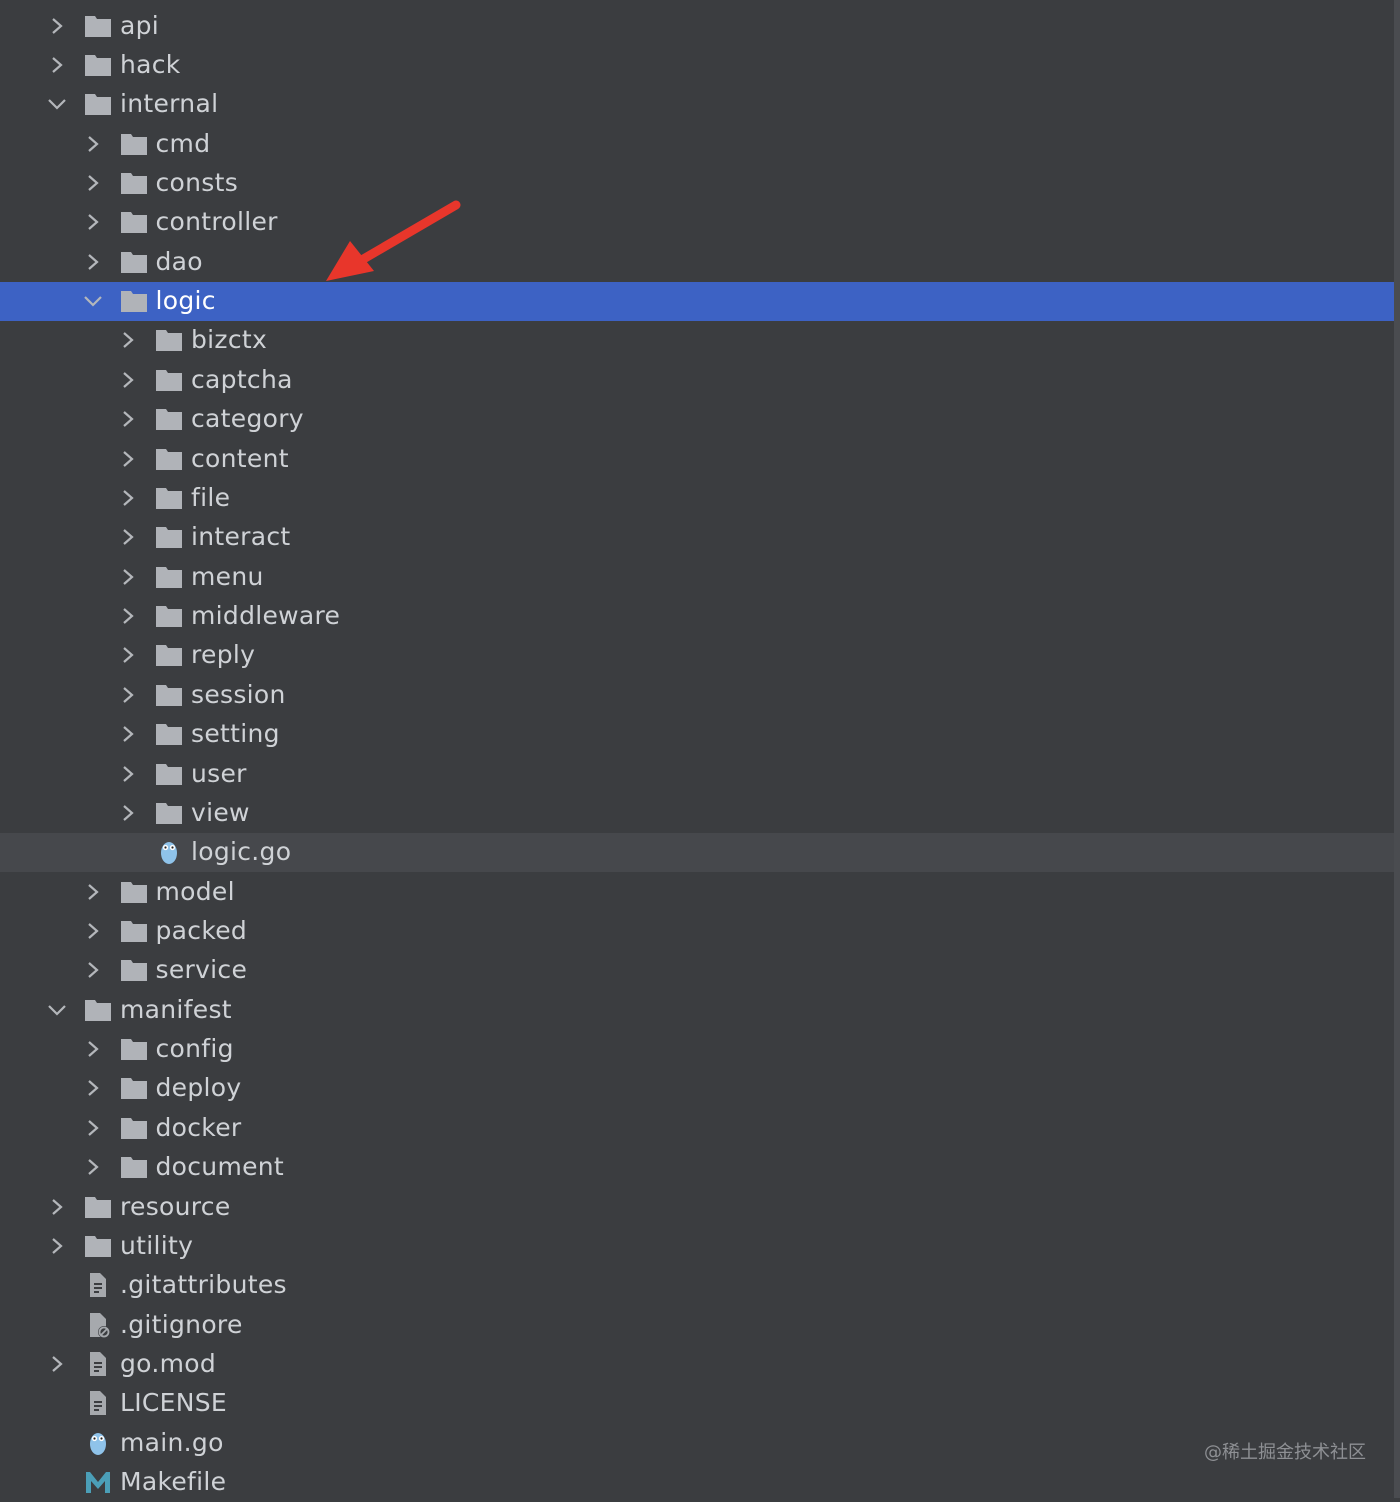  What do you see at coordinates (697, 262) in the screenshot?
I see `tree-folder-dao: dao` at bounding box center [697, 262].